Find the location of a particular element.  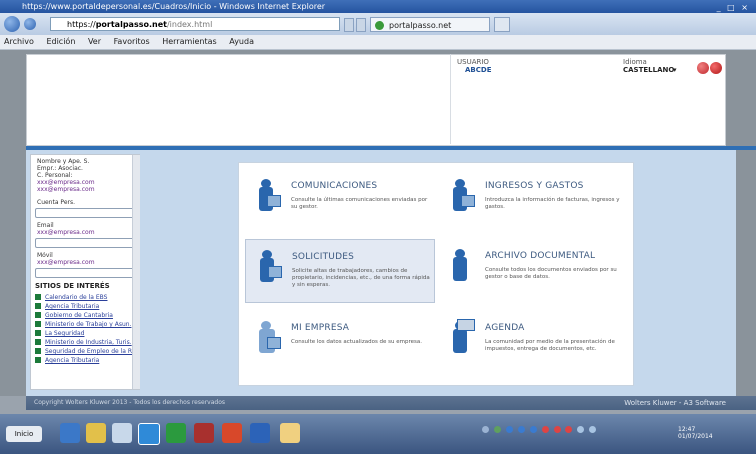

site-link: Calendario de la EBS is located at coordinates (85, 297).